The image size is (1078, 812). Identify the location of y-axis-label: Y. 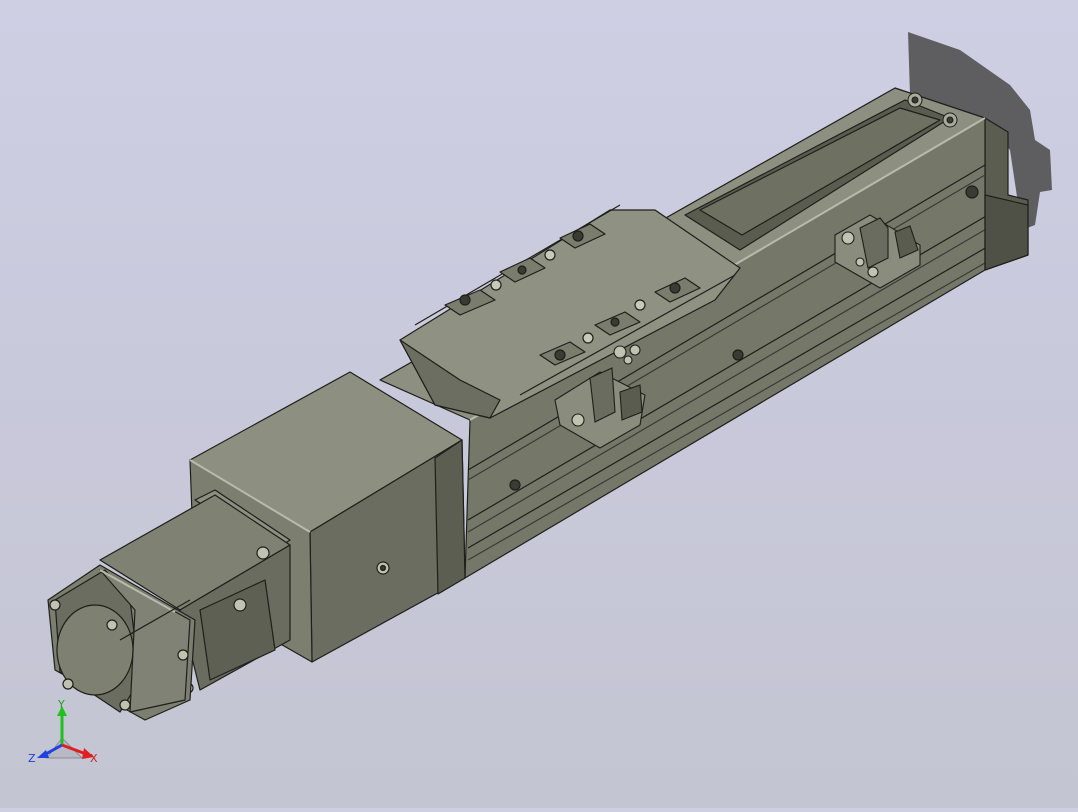
(61, 704).